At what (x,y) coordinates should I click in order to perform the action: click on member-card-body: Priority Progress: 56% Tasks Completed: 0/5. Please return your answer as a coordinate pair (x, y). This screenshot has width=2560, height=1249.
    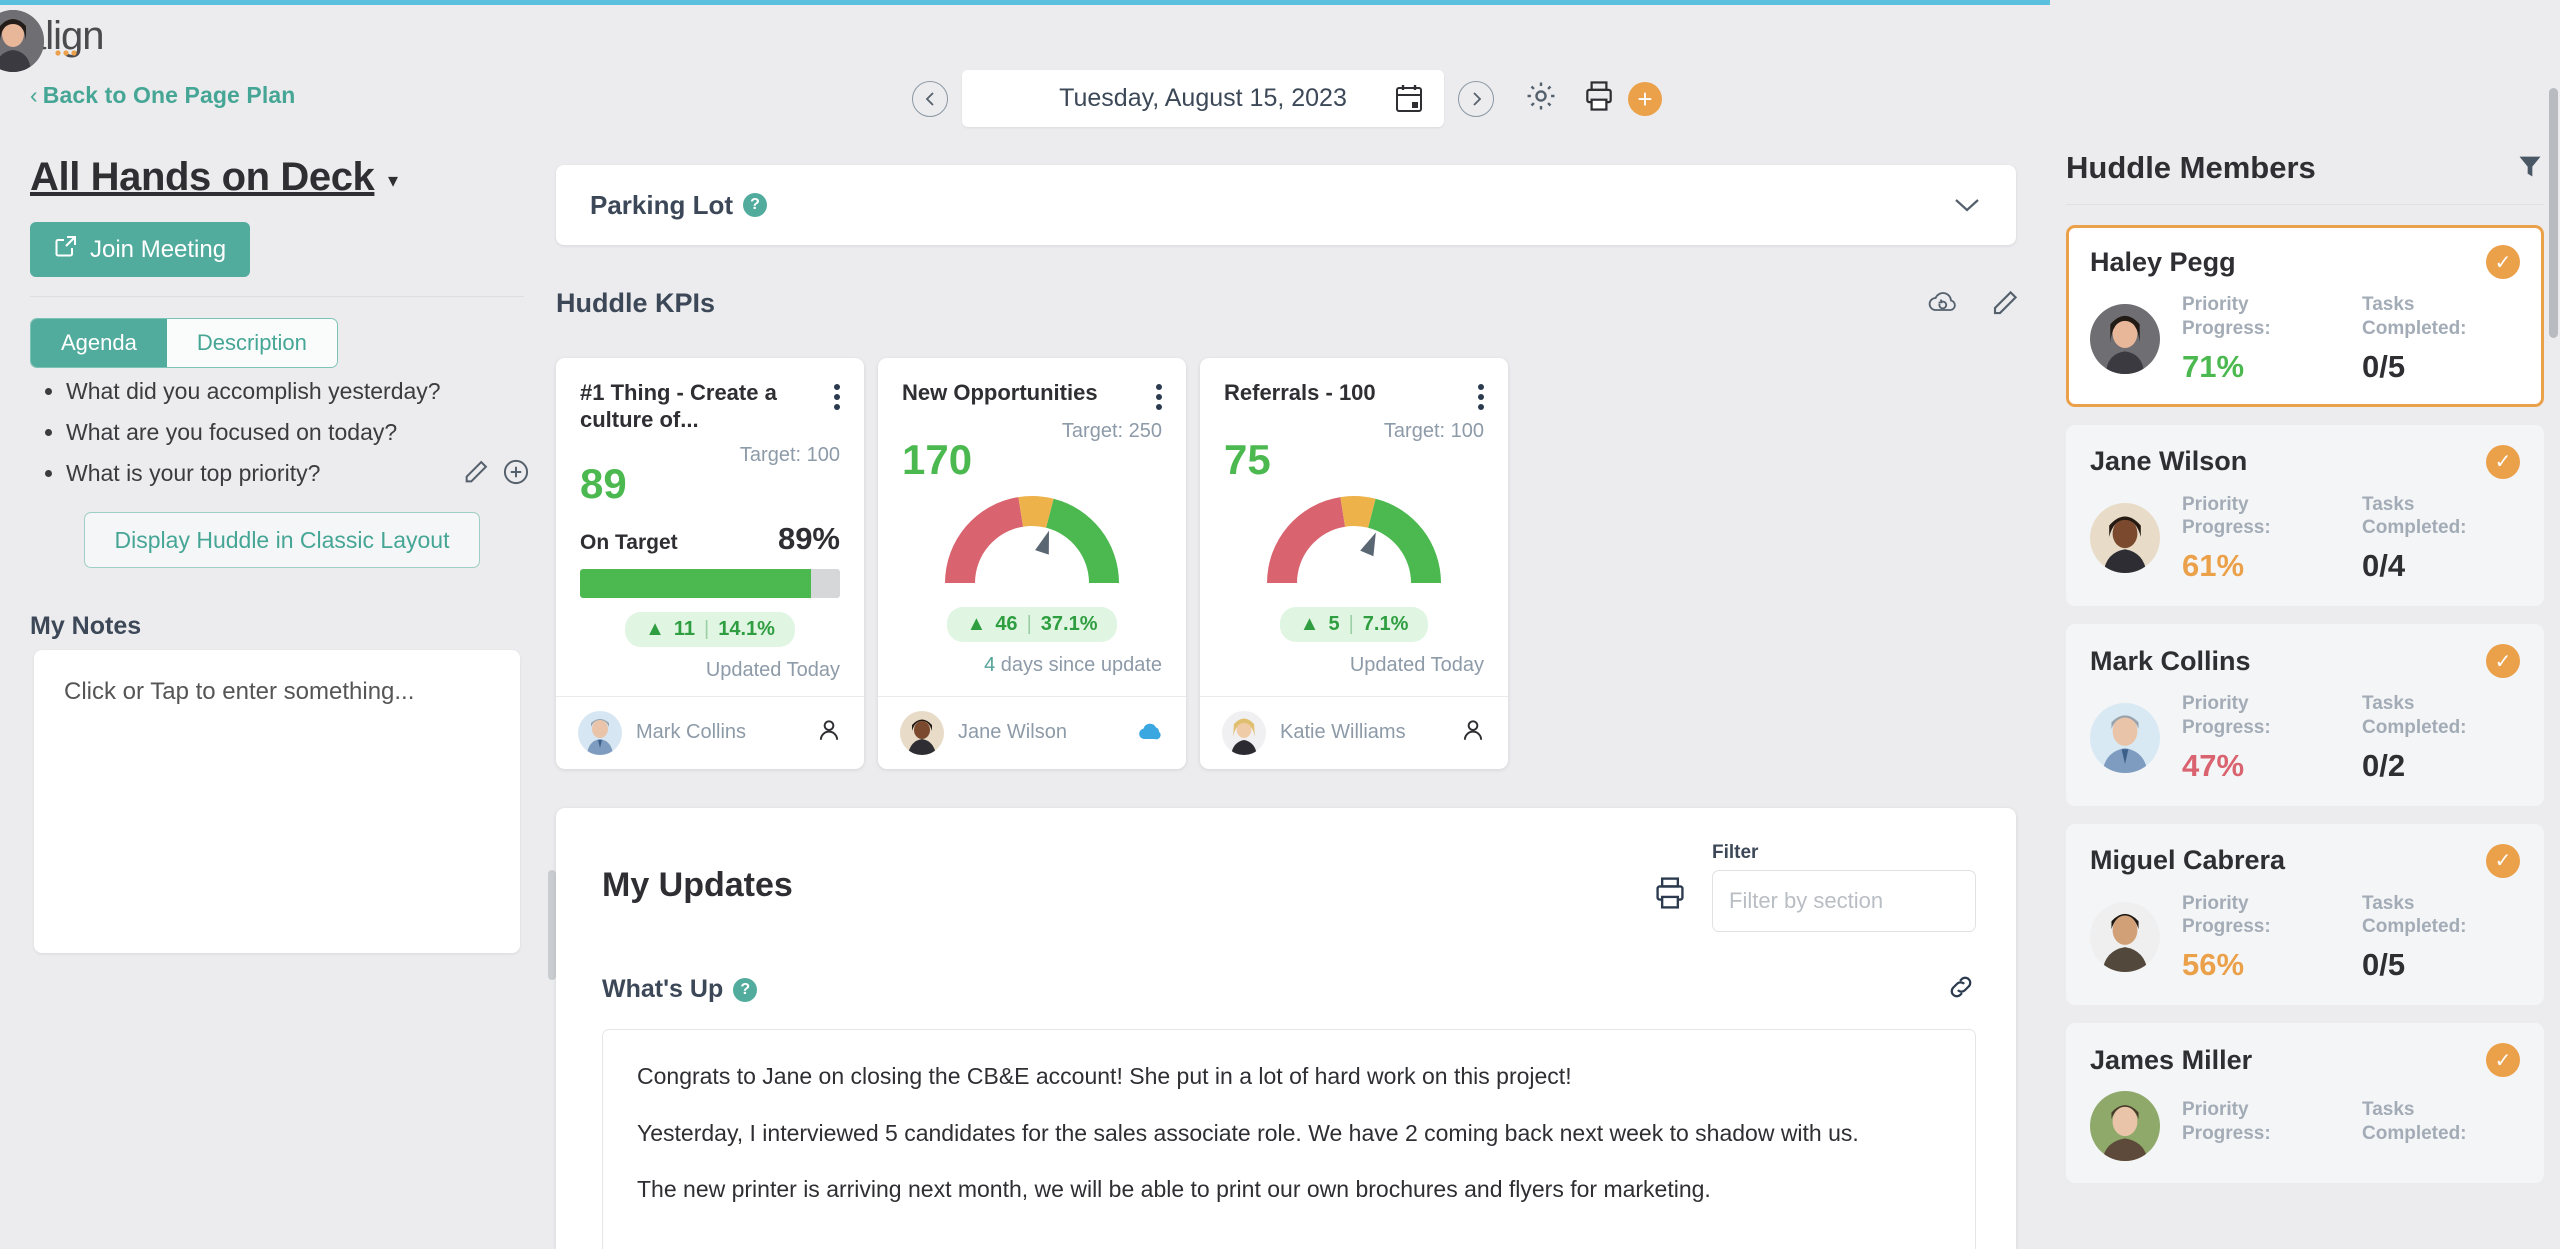
    Looking at the image, I should click on (2305, 938).